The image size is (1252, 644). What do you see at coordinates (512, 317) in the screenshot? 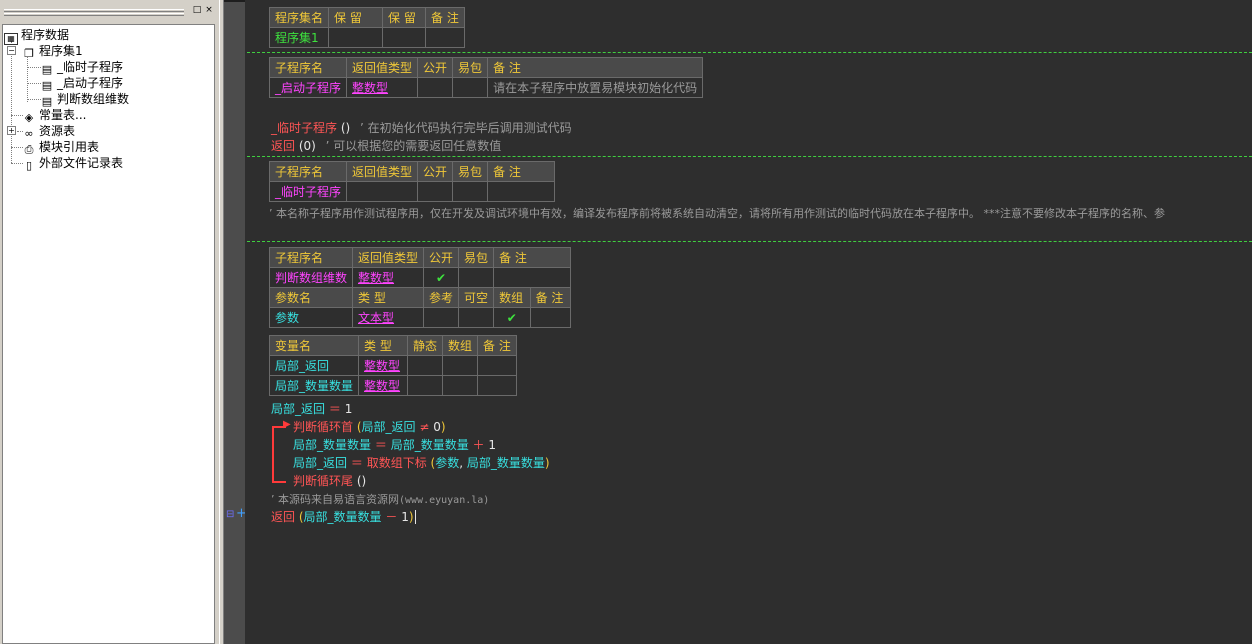
I see `array-check-icon: ✔` at bounding box center [512, 317].